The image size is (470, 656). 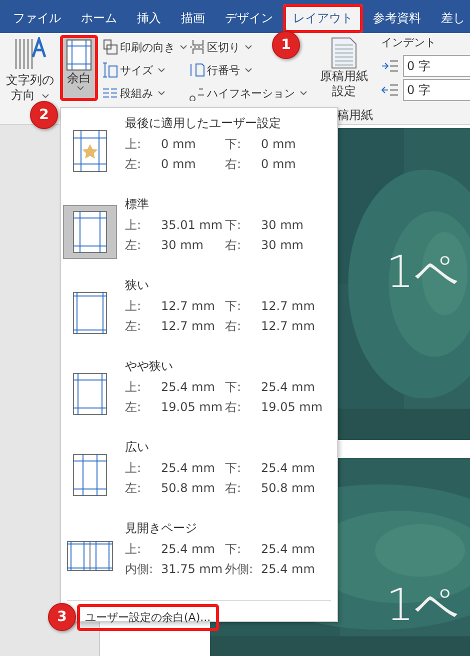 What do you see at coordinates (220, 70) in the screenshot?
I see `ribbon-dropdown: 行番号` at bounding box center [220, 70].